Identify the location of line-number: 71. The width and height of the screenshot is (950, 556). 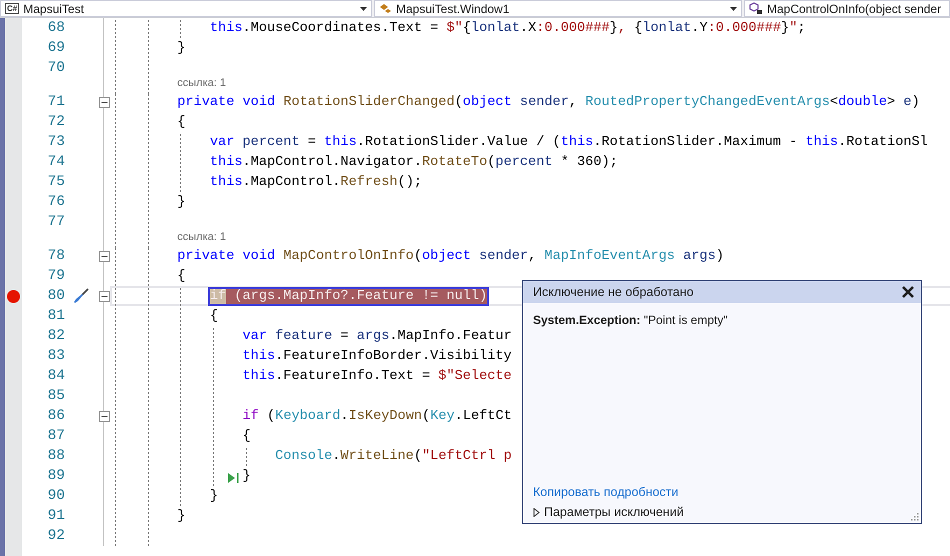
(55, 102).